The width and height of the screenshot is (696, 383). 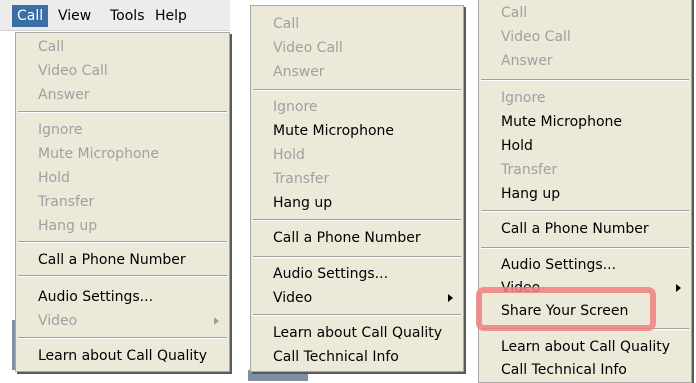 What do you see at coordinates (171, 16) in the screenshot?
I see `menubar-item-help: Help` at bounding box center [171, 16].